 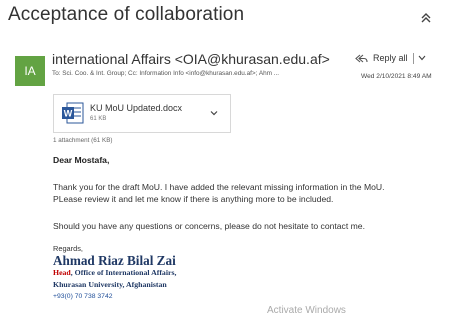 I want to click on signature-regards: Regards,, so click(x=68, y=248).